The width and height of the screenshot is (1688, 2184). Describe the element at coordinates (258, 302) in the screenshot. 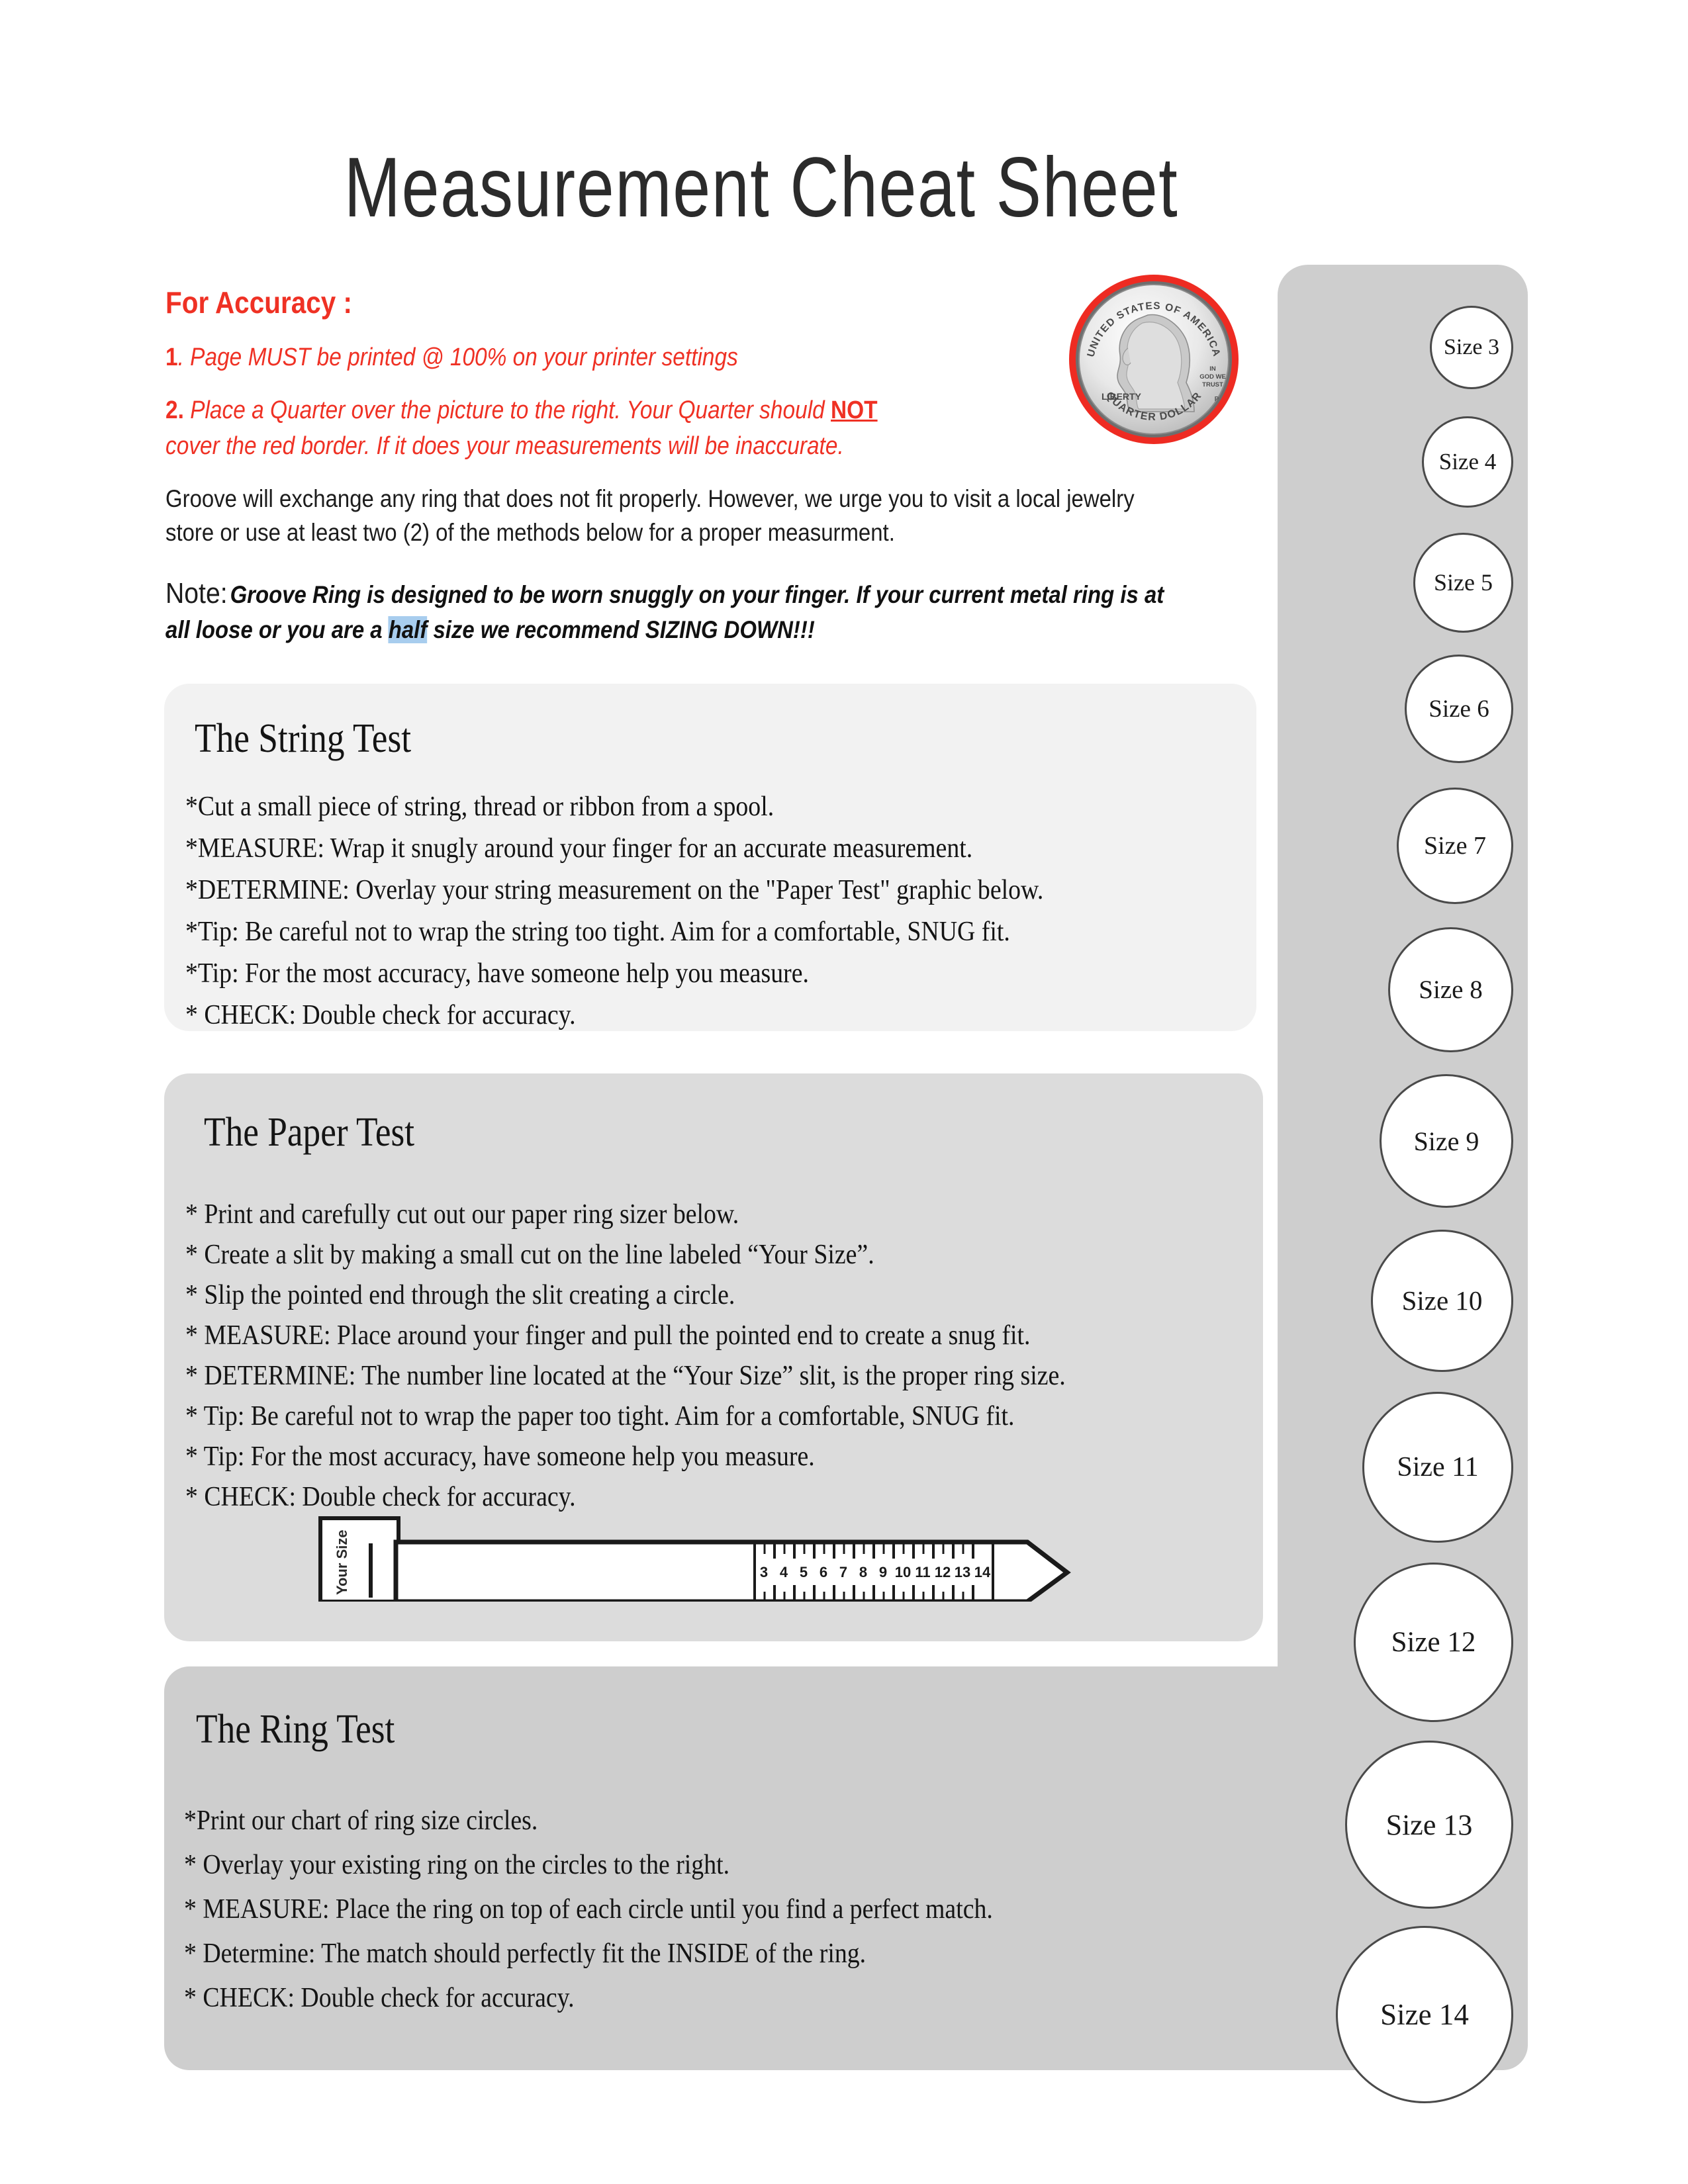

I see `accuracy-heading: For Accuracy :` at that location.